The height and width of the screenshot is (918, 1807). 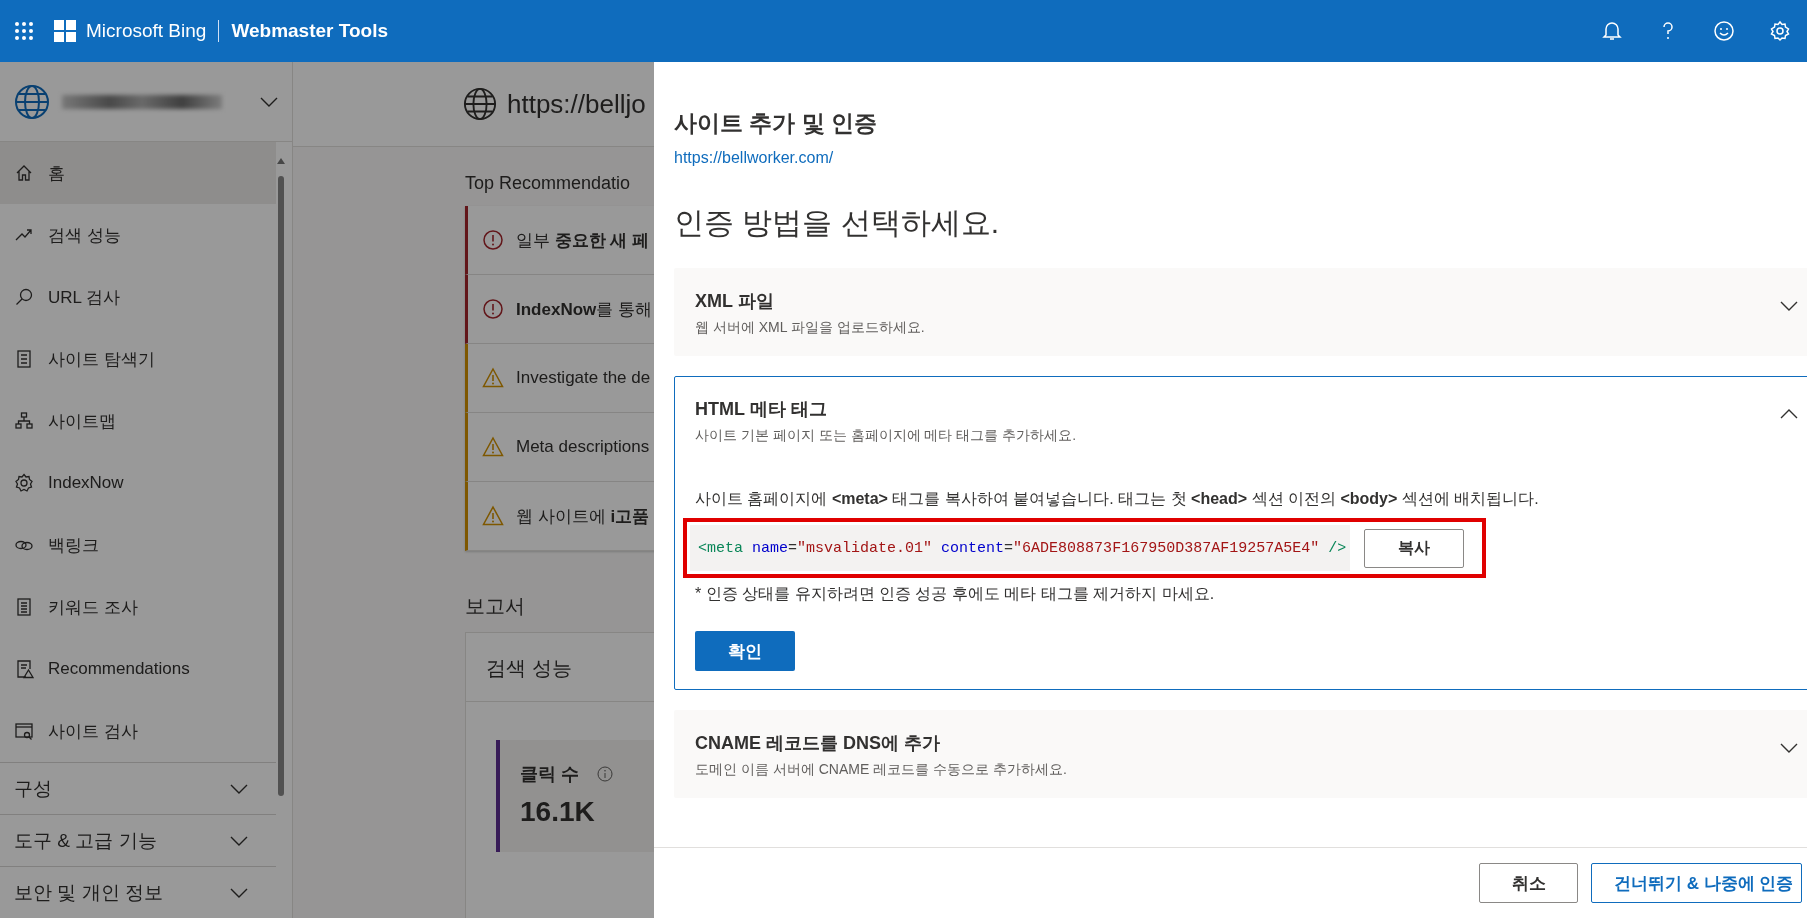 I want to click on sidebar-item: URL 검사, so click(x=138, y=297).